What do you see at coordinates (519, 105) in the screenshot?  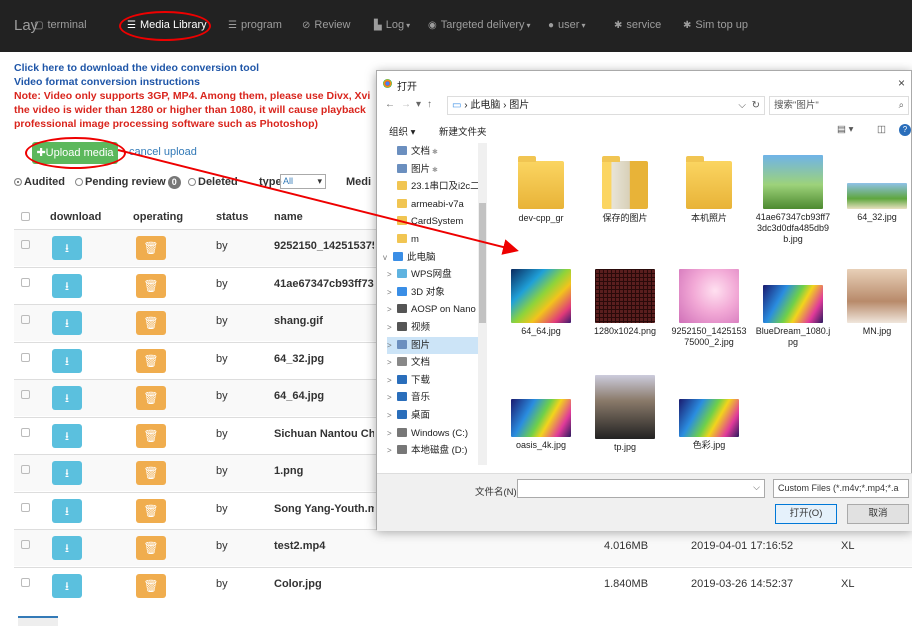 I see `breadcrumb-pictures: 图片` at bounding box center [519, 105].